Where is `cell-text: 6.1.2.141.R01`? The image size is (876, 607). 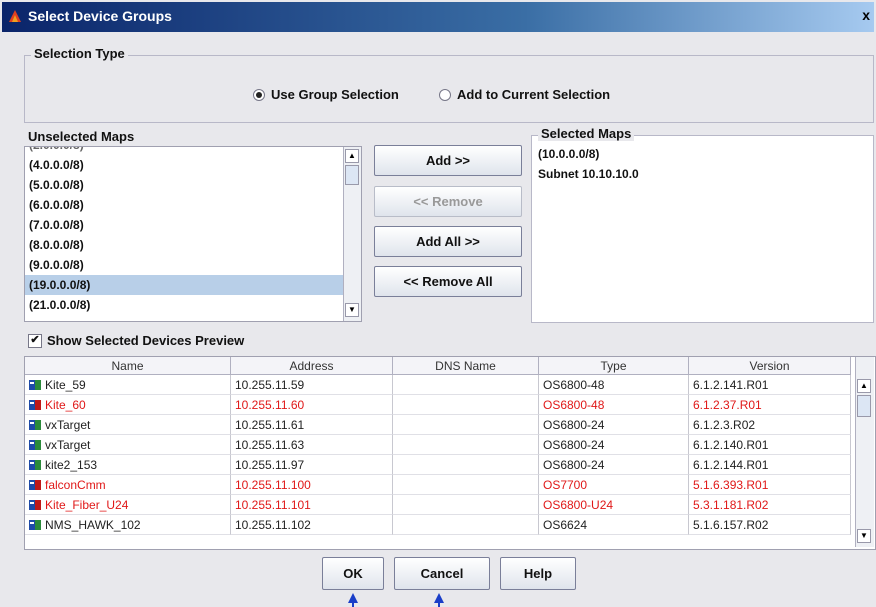
cell-text: 6.1.2.141.R01 is located at coordinates (731, 385).